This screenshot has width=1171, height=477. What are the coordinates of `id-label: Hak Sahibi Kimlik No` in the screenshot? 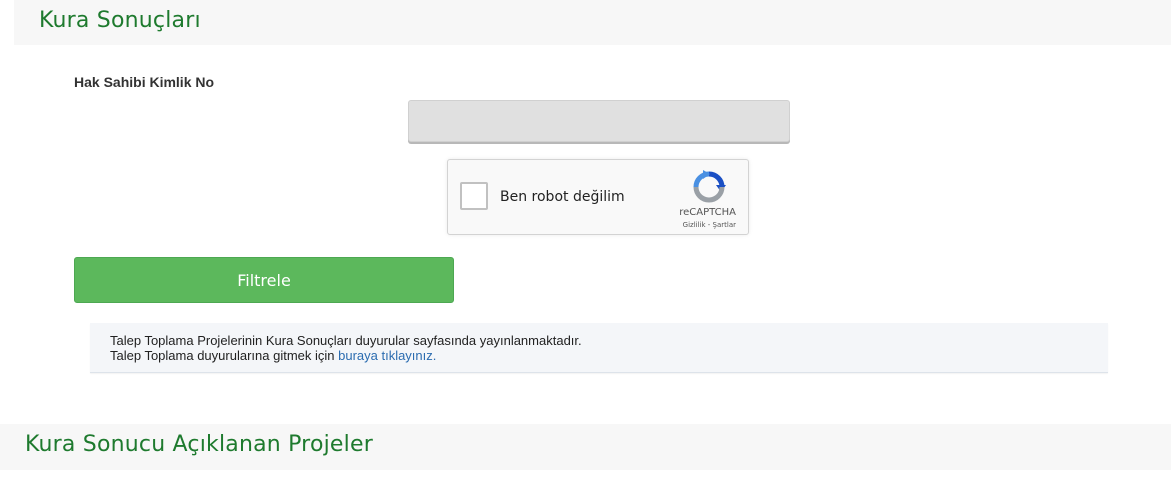 It's located at (144, 82).